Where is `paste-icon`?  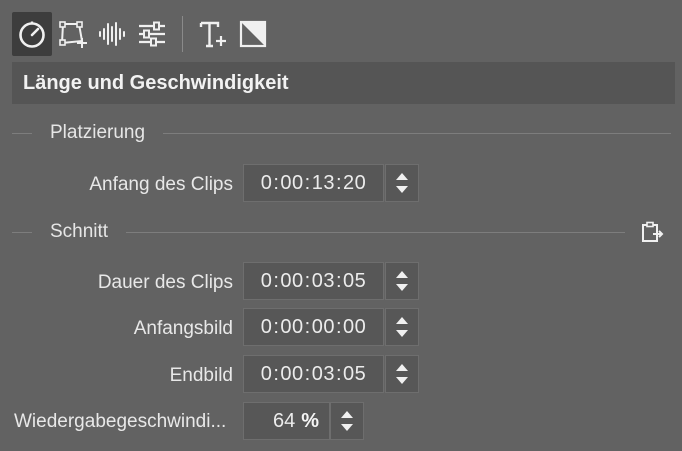 paste-icon is located at coordinates (652, 232).